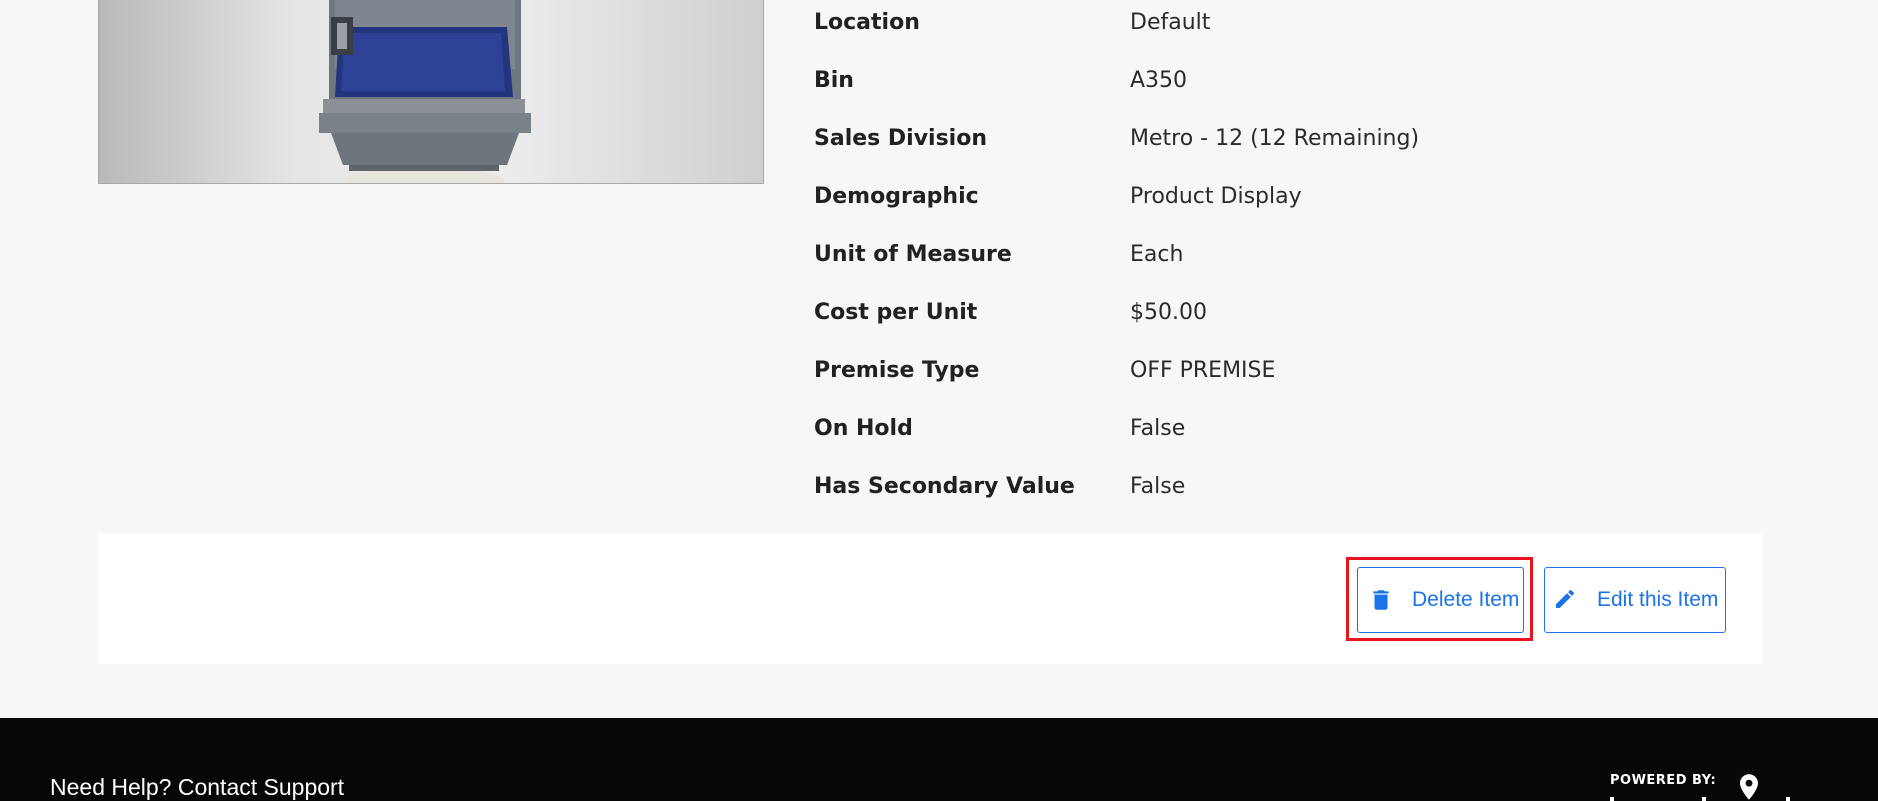 This screenshot has width=1878, height=801. Describe the element at coordinates (1466, 599) in the screenshot. I see `delete-item-label: Delete Item` at that location.